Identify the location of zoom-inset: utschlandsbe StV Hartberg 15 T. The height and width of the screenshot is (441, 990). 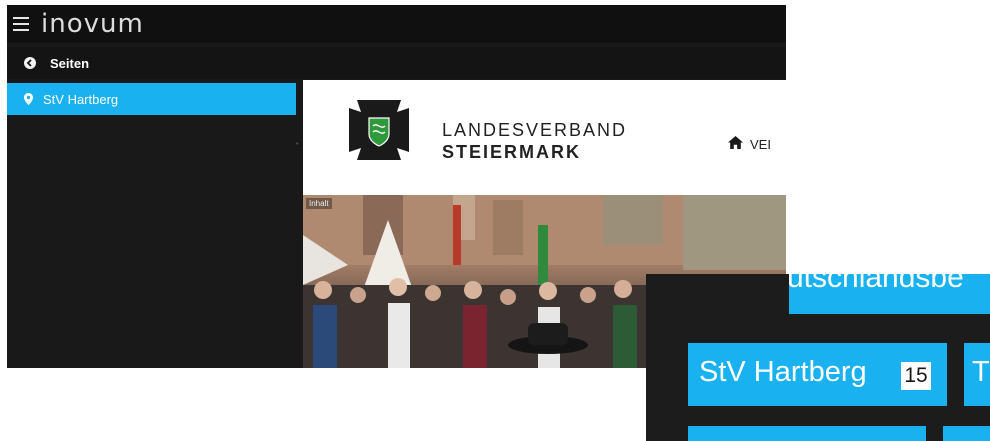
(818, 357).